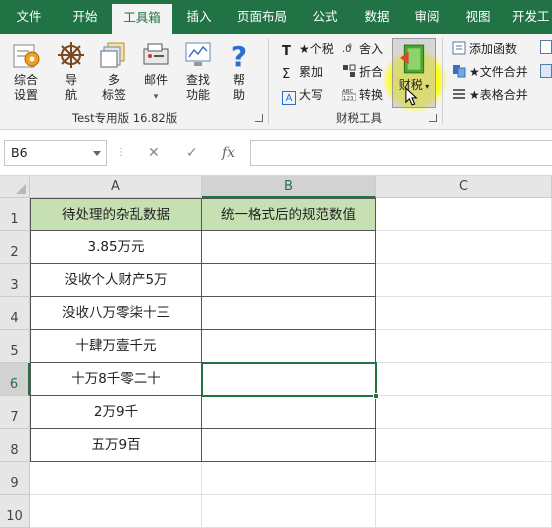  What do you see at coordinates (26, 71) in the screenshot?
I see `settings-button: 综合 设置` at bounding box center [26, 71].